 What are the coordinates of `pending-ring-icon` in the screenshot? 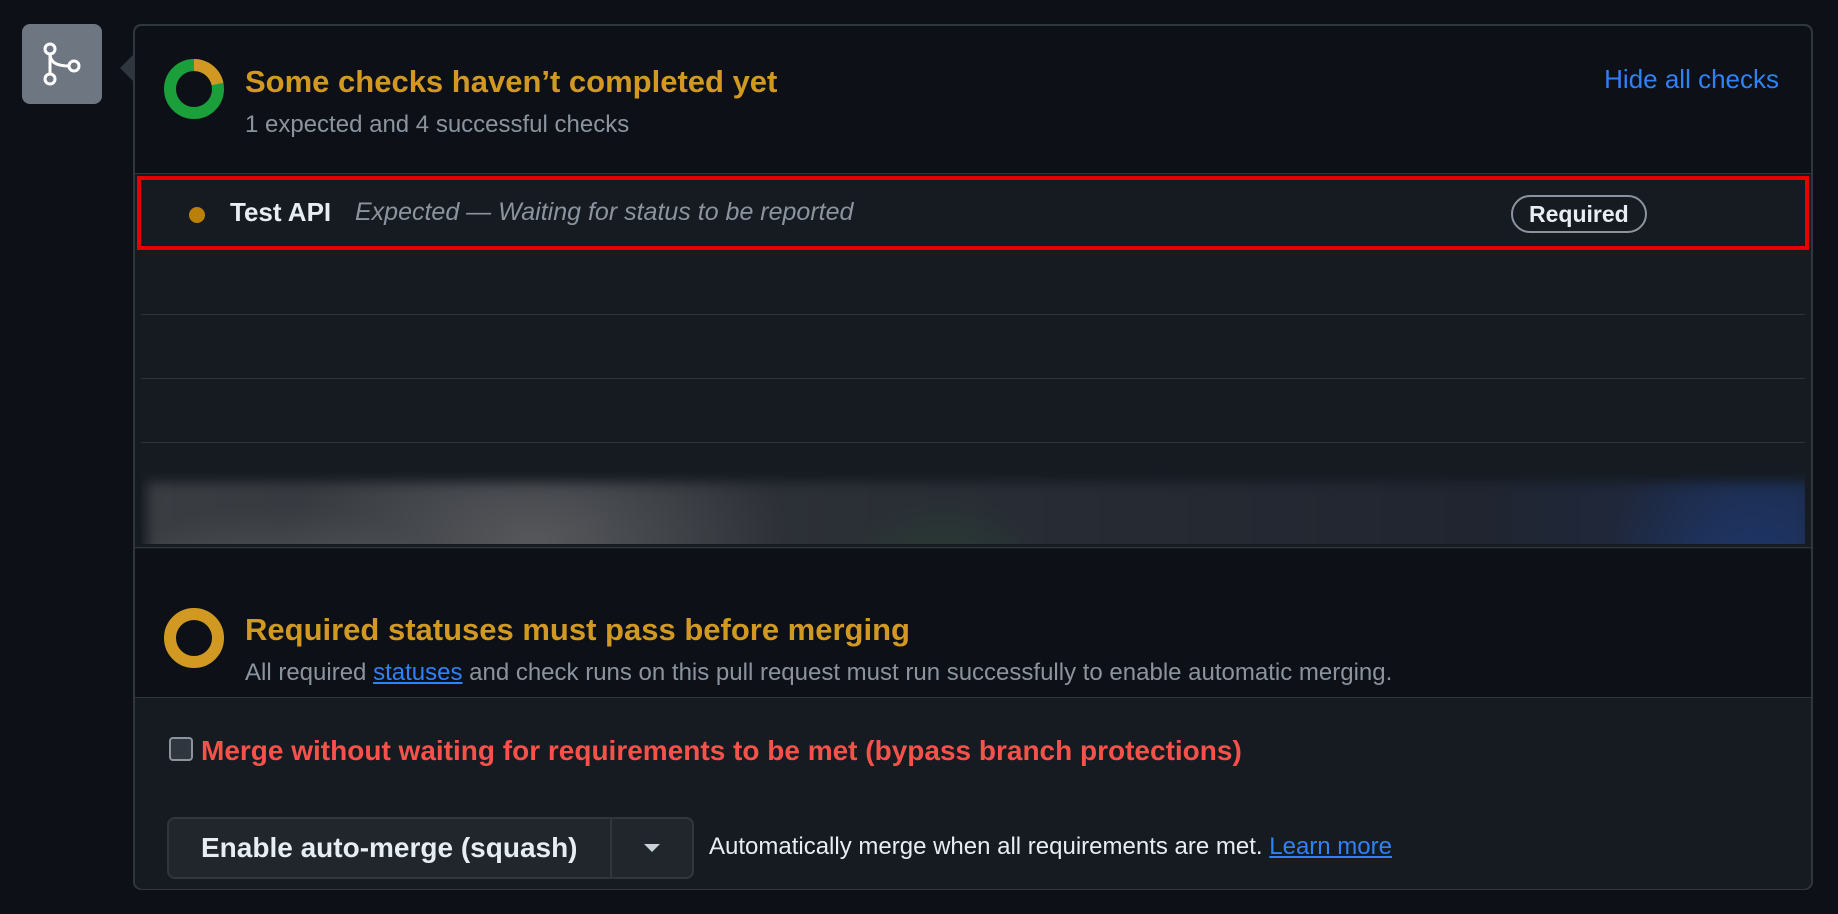 It's located at (194, 638).